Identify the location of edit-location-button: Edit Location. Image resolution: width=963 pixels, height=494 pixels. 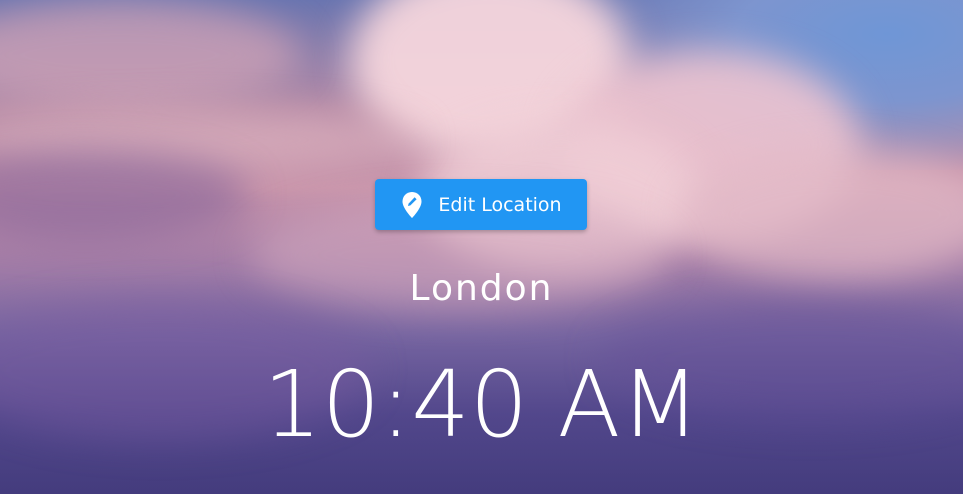
(481, 204).